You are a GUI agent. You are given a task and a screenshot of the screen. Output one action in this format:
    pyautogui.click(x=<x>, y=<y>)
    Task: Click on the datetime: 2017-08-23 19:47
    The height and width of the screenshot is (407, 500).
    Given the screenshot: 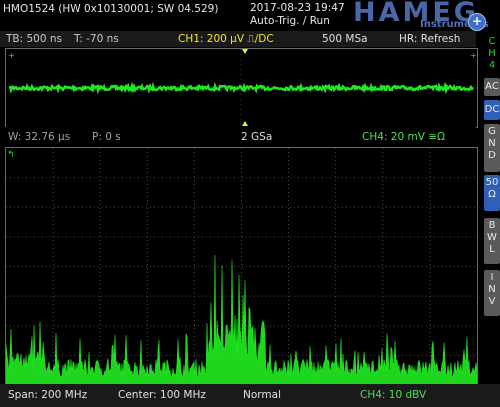 What is the action you would take?
    pyautogui.click(x=297, y=8)
    